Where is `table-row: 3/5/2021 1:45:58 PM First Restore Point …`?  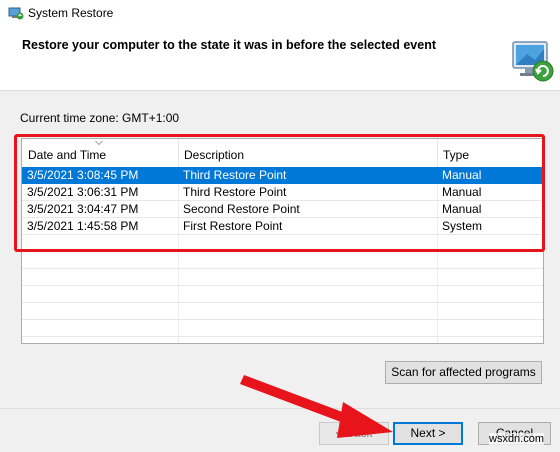 table-row: 3/5/2021 1:45:58 PM First Restore Point … is located at coordinates (282, 226).